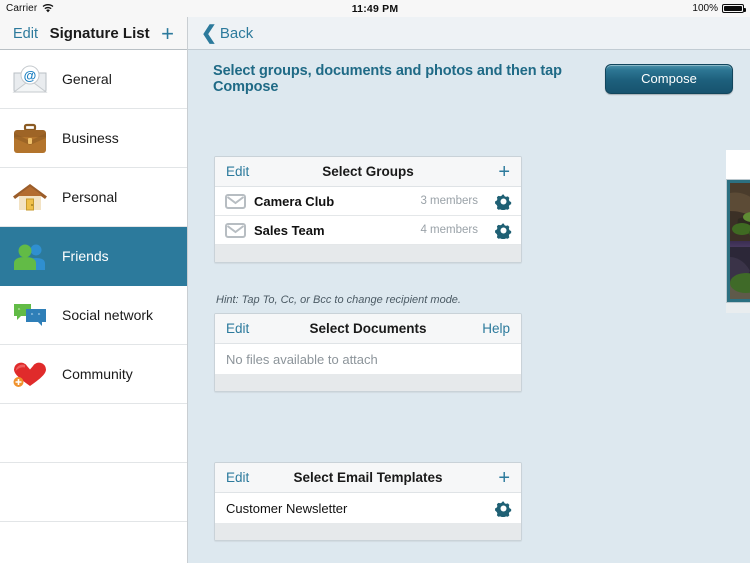 This screenshot has height=563, width=750. Describe the element at coordinates (368, 230) in the screenshot. I see `table-row: Sales Team 4 members` at that location.